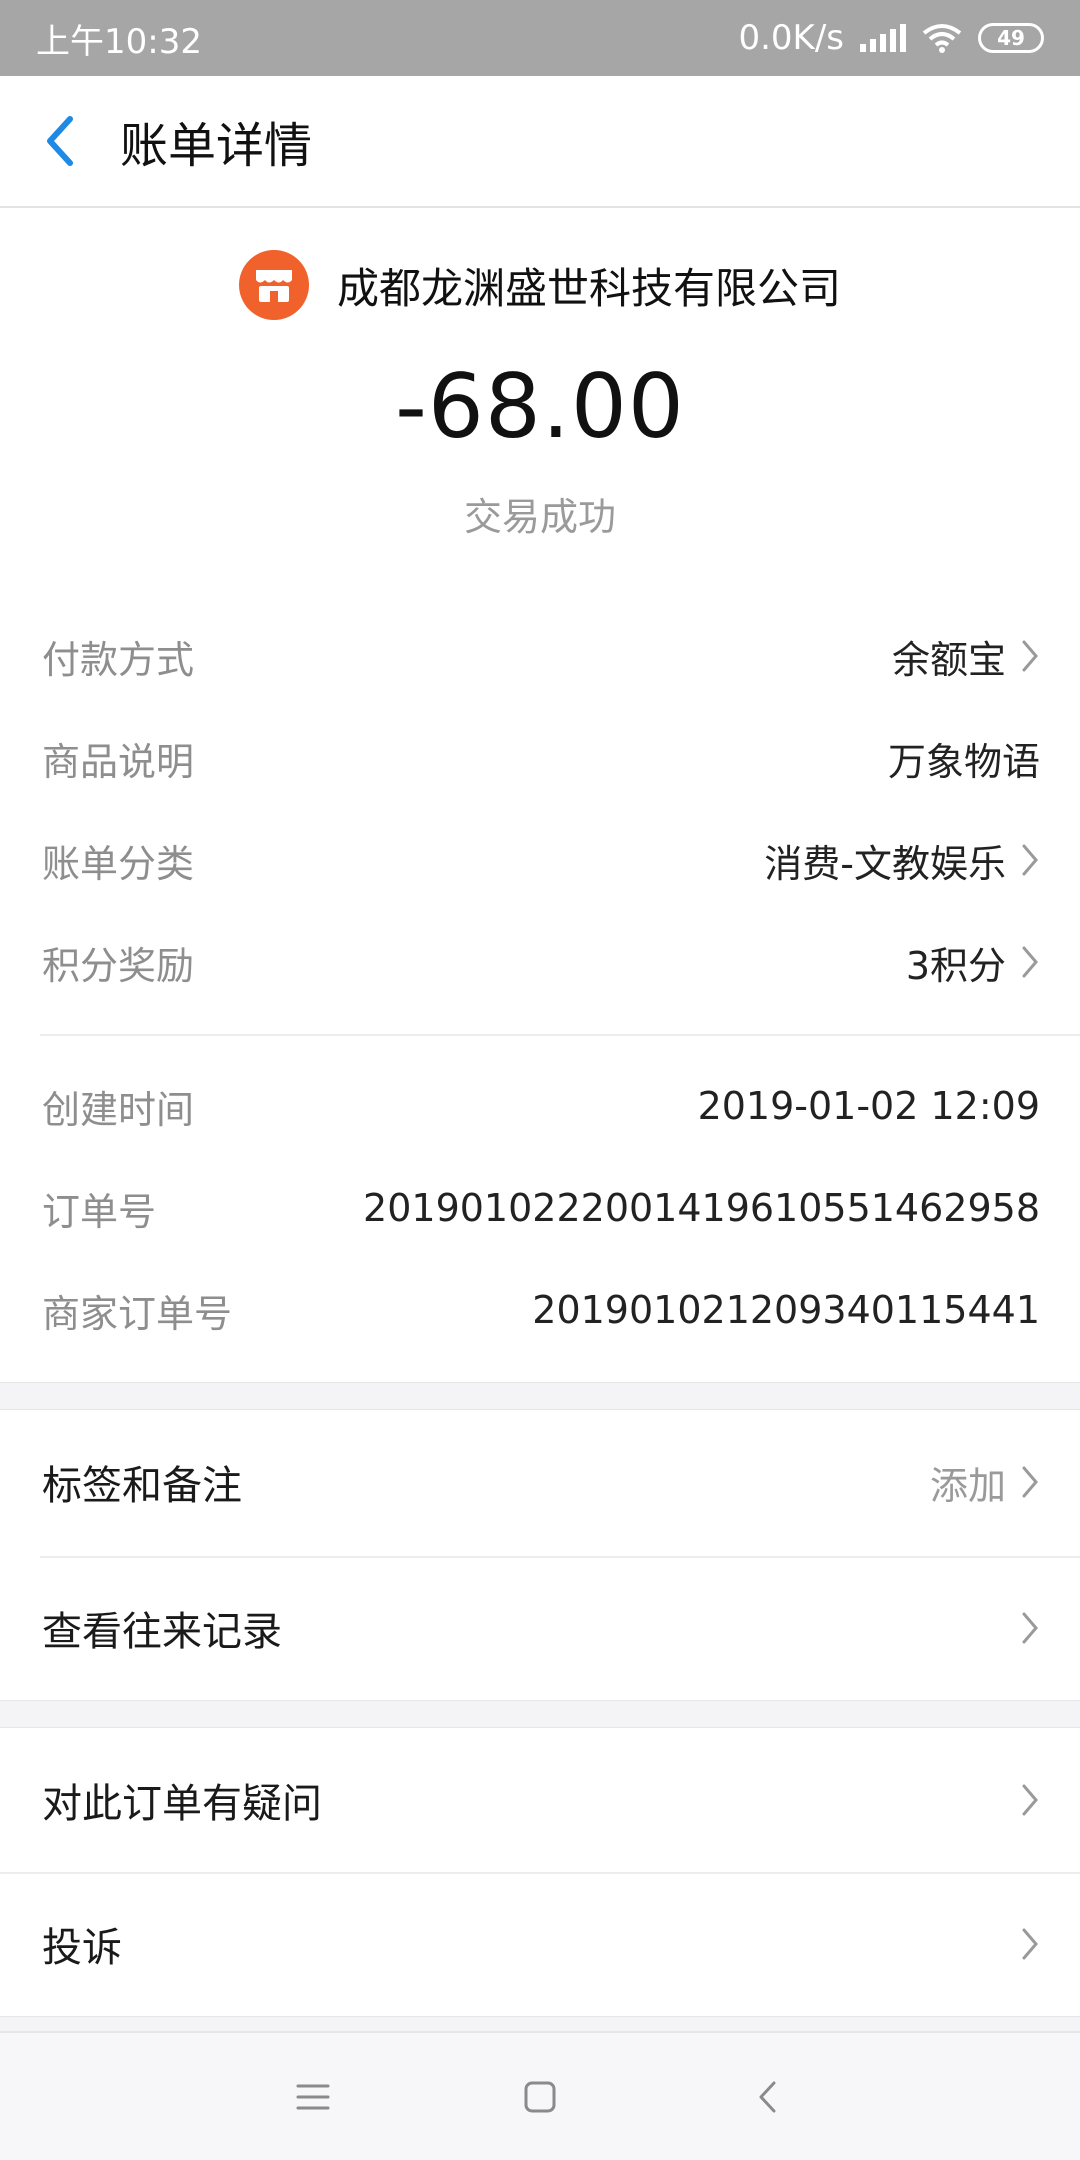 This screenshot has width=1080, height=2160. I want to click on page-title: 账单详情, so click(216, 146).